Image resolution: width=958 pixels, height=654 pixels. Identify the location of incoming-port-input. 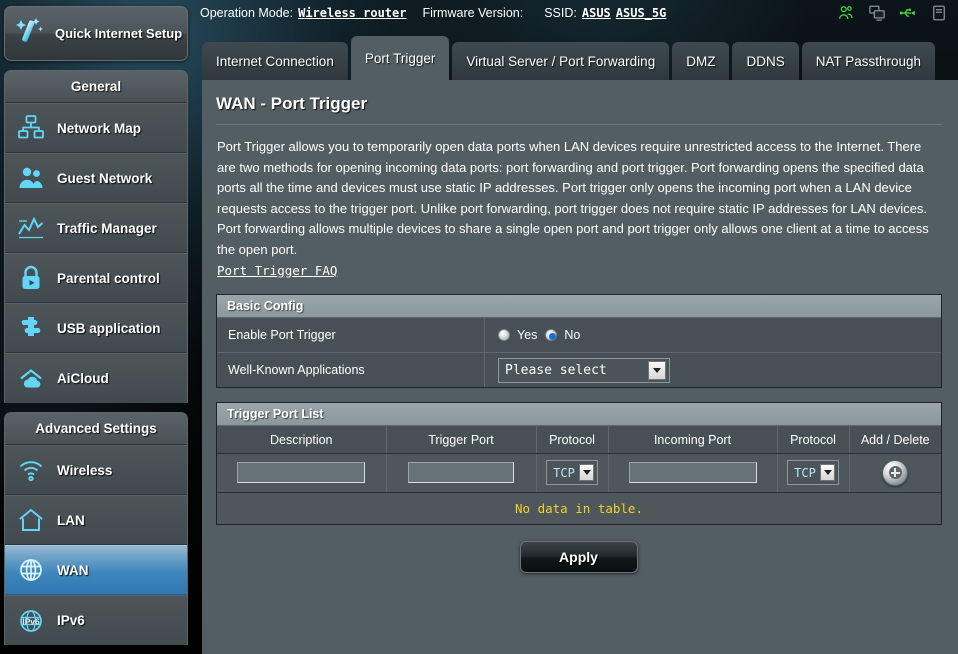
(692, 473).